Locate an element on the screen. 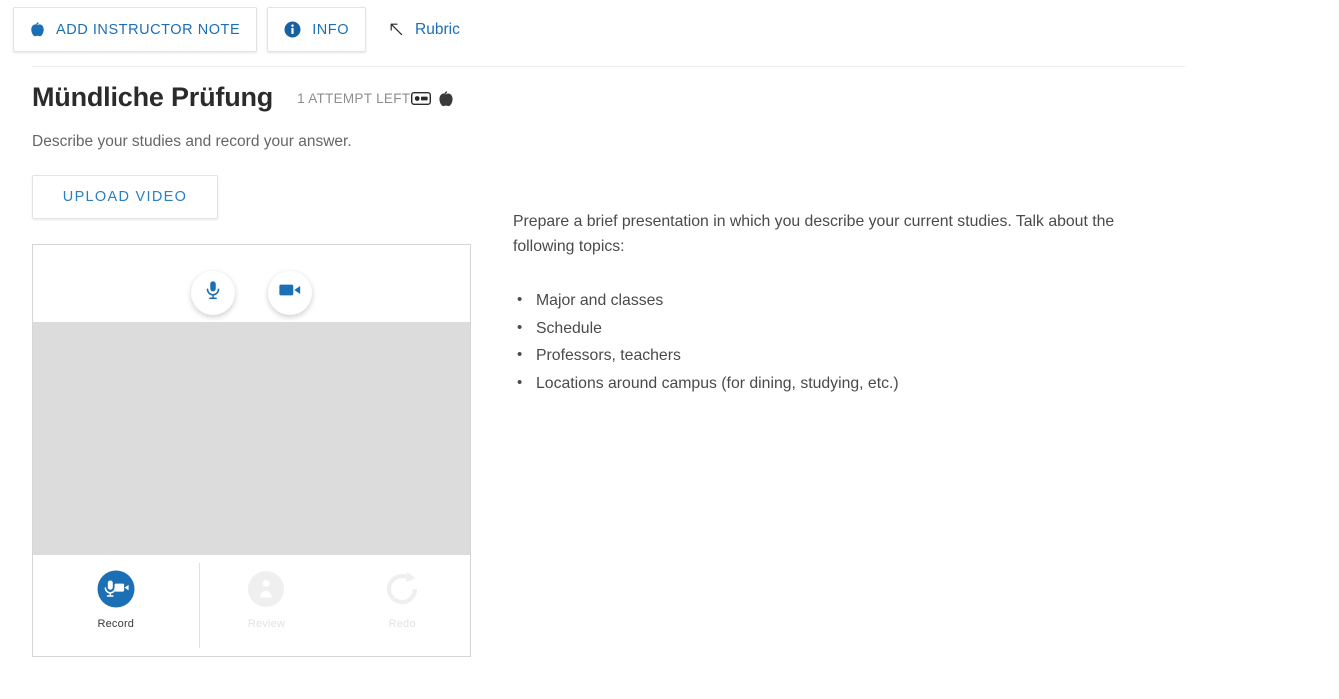 The width and height of the screenshot is (1339, 699). info-label: INFO is located at coordinates (331, 29).